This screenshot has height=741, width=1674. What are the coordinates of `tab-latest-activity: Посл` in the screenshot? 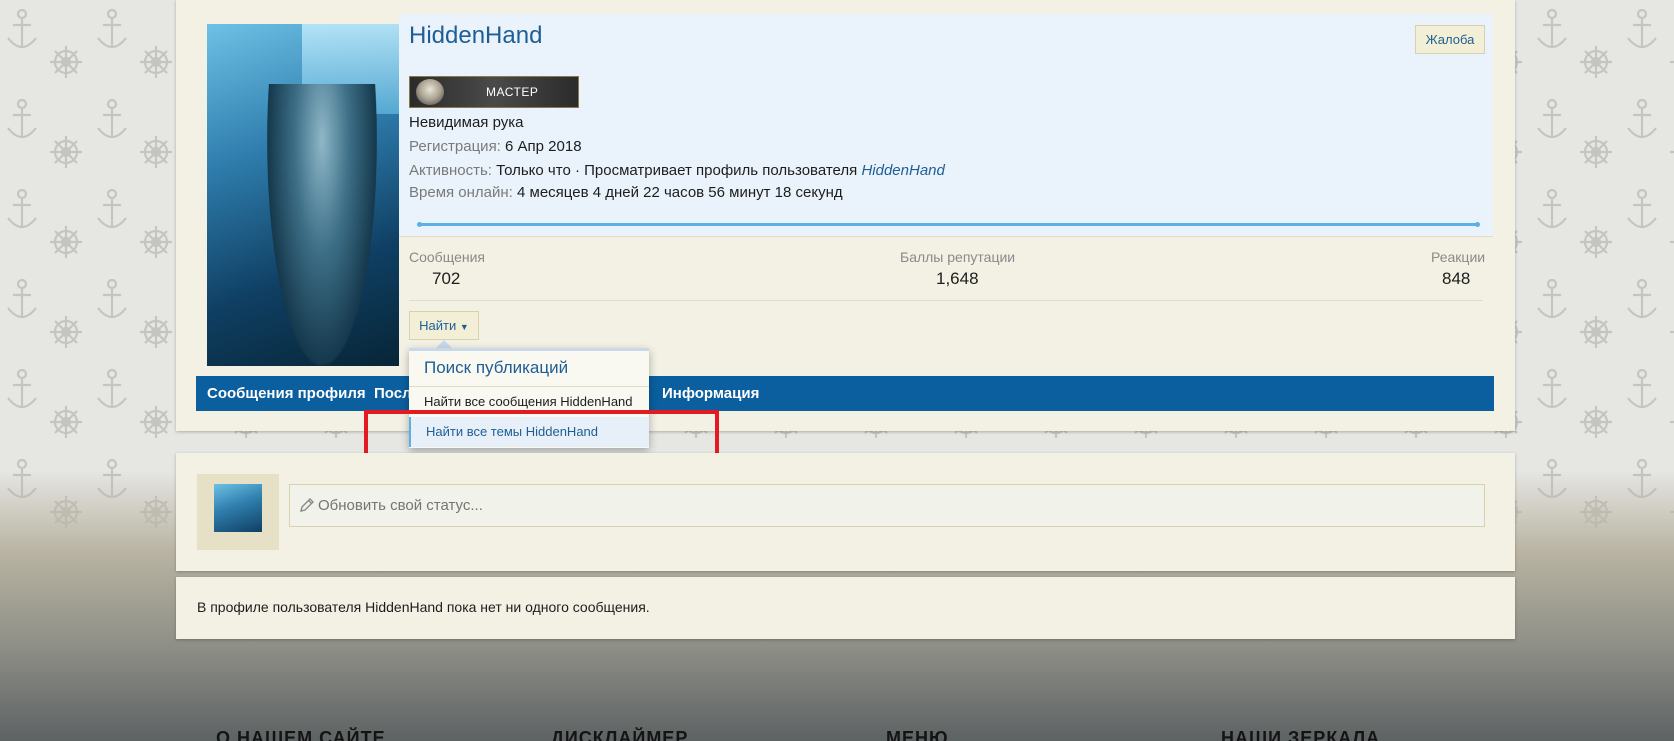 It's located at (393, 393).